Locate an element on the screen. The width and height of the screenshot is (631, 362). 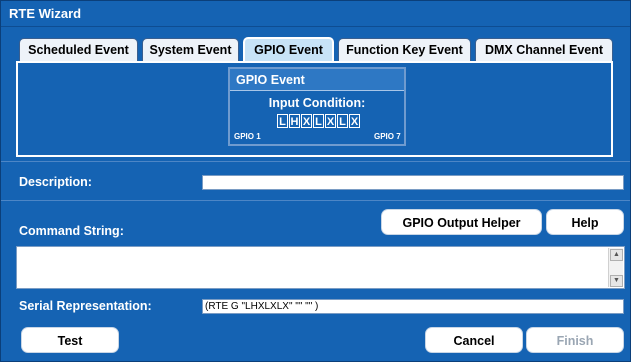
tab-dmx-channel-event: DMX Channel Event is located at coordinates (544, 49).